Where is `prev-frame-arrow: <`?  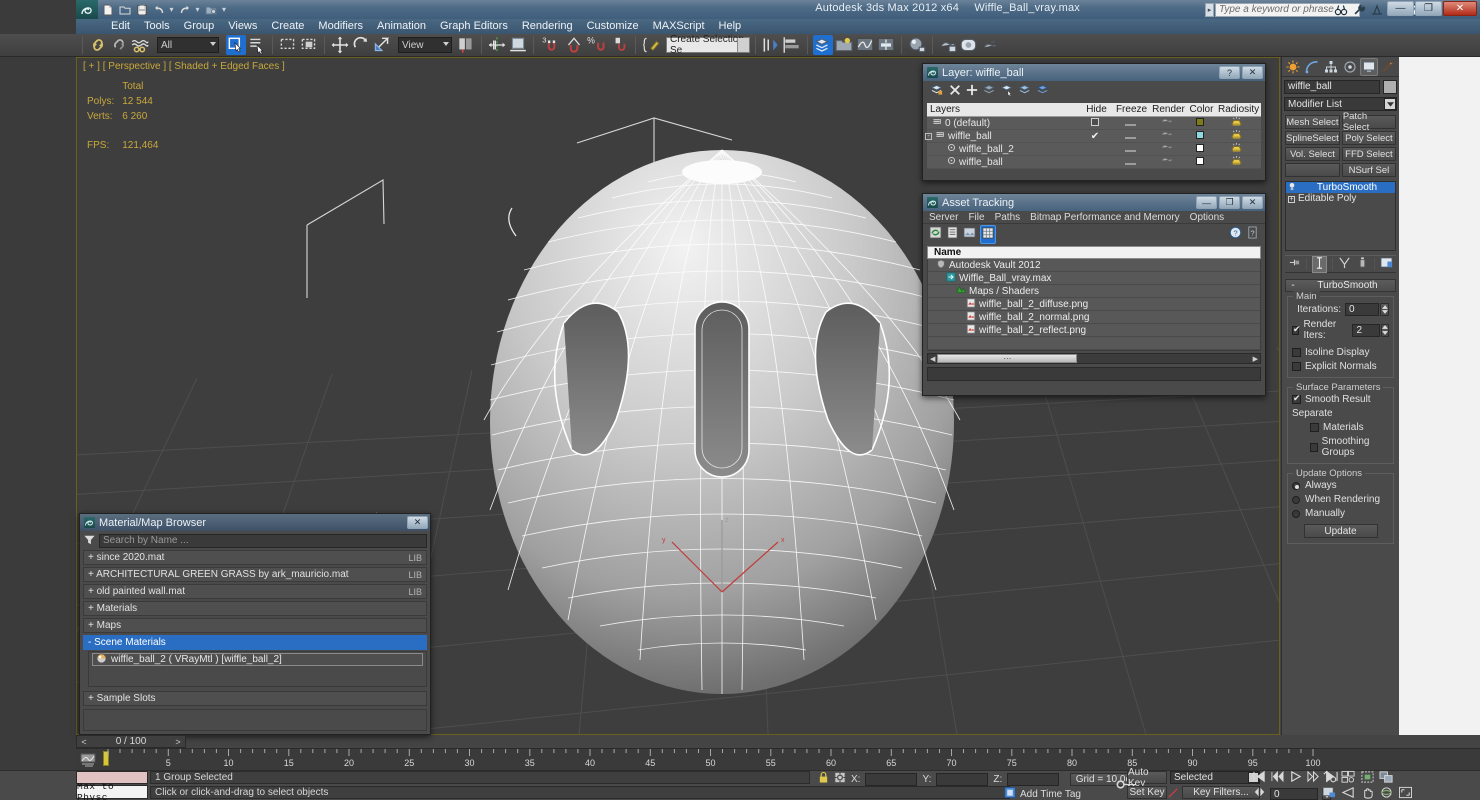 prev-frame-arrow: < is located at coordinates (84, 742).